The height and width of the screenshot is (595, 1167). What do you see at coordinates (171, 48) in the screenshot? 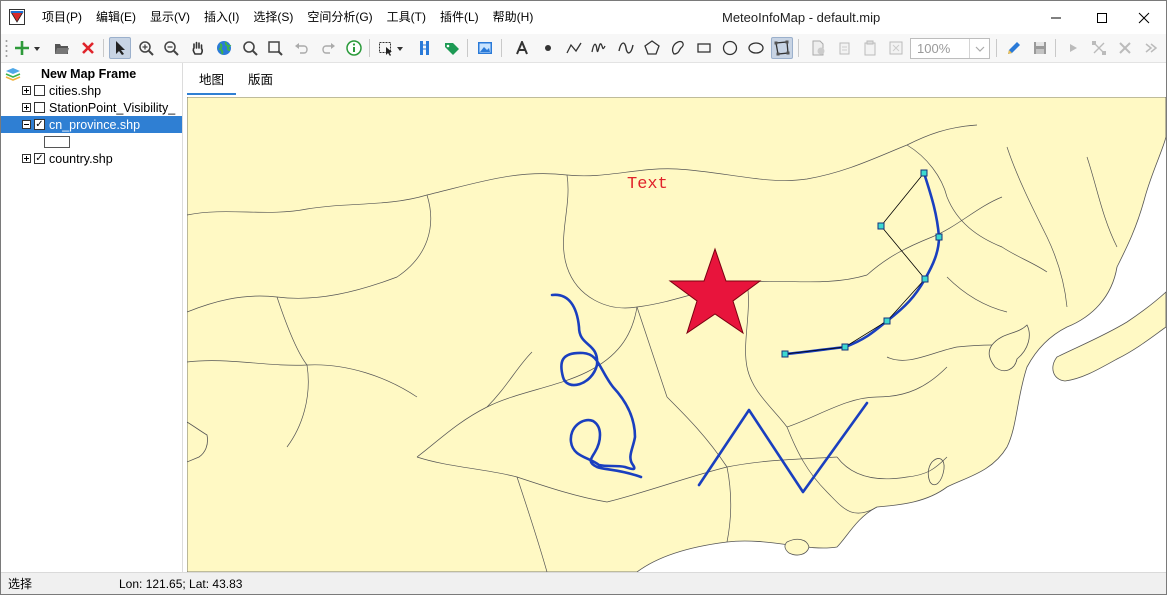
I see `zoom-out-button` at bounding box center [171, 48].